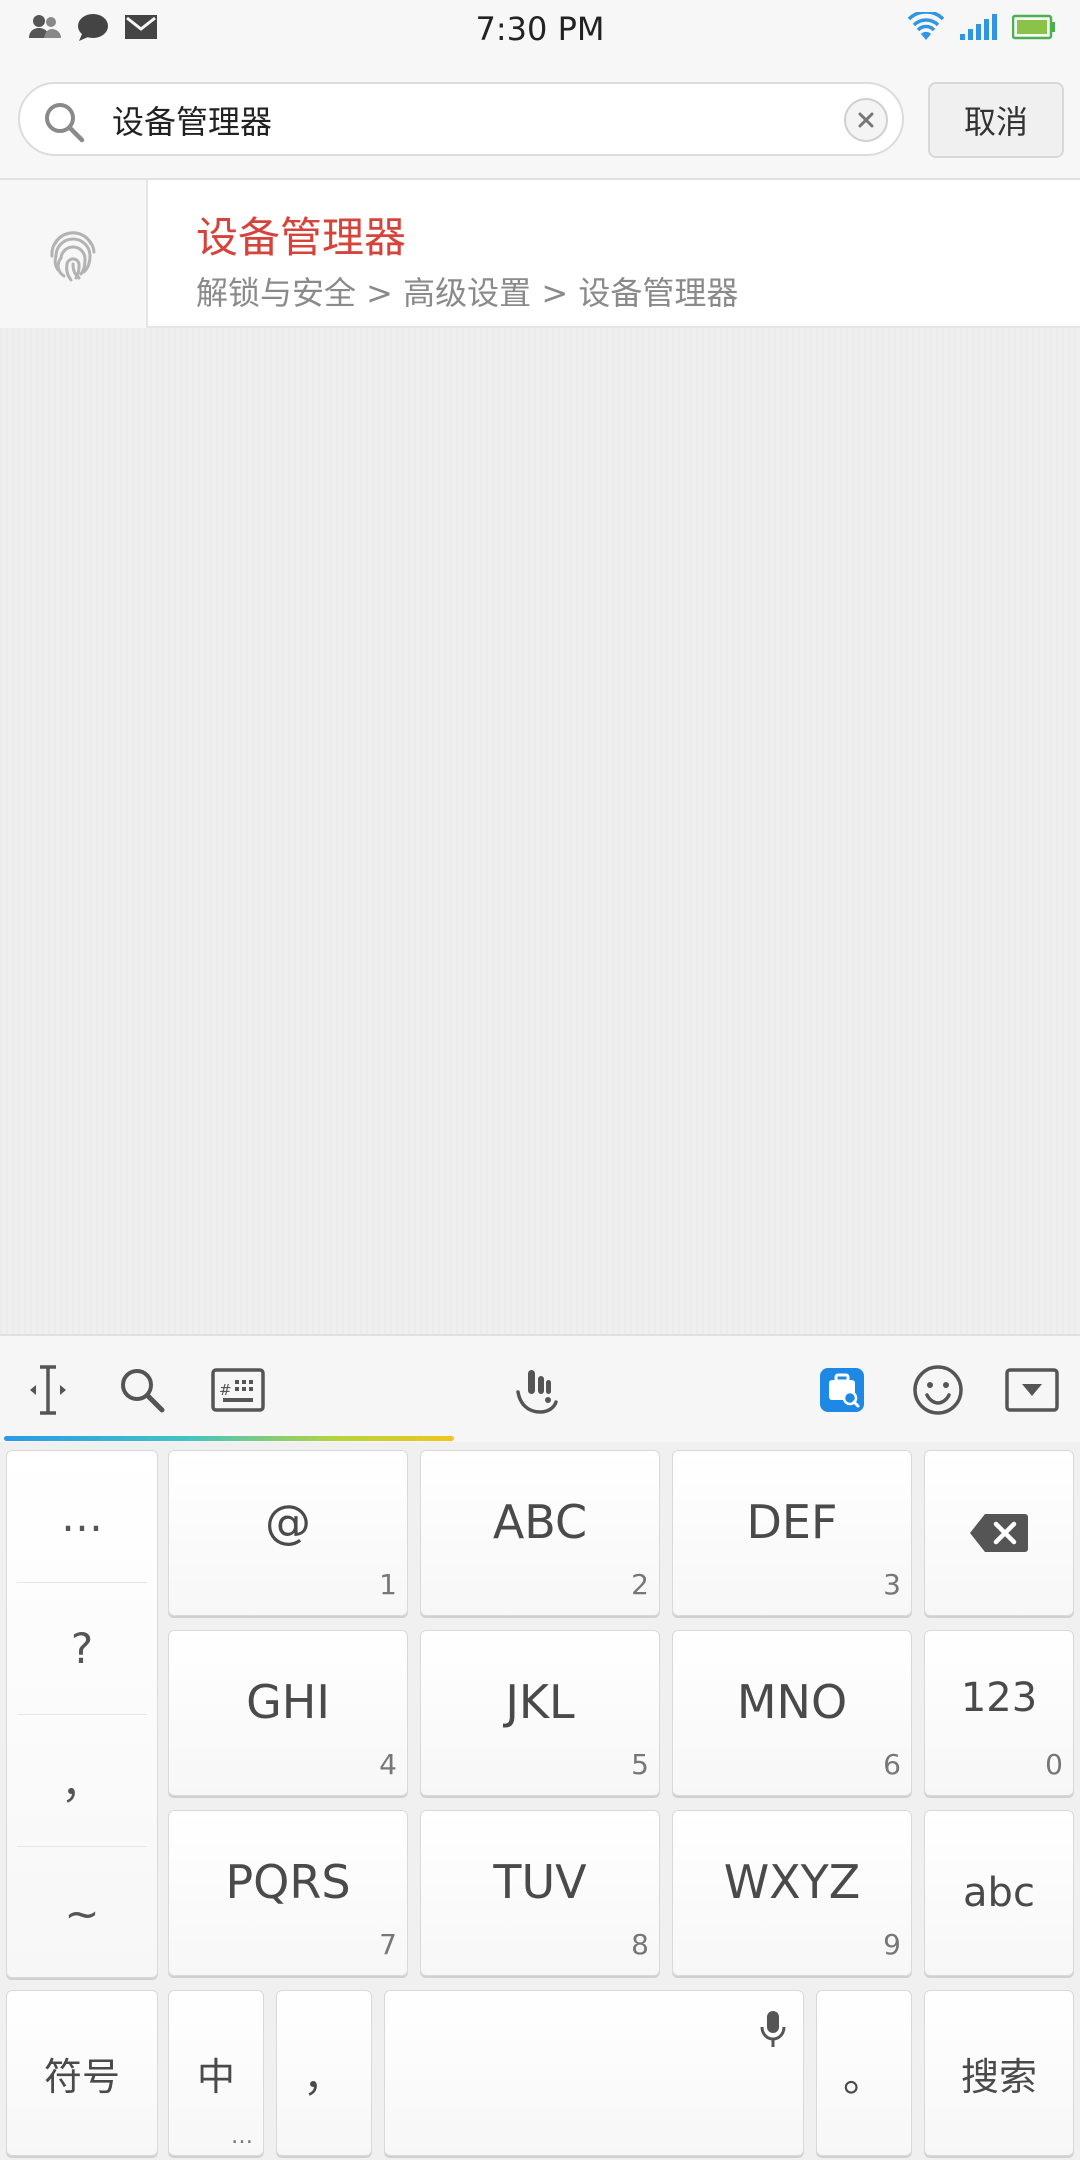 Image resolution: width=1080 pixels, height=2160 pixels. What do you see at coordinates (999, 1698) in the screenshot?
I see `key-label: 123` at bounding box center [999, 1698].